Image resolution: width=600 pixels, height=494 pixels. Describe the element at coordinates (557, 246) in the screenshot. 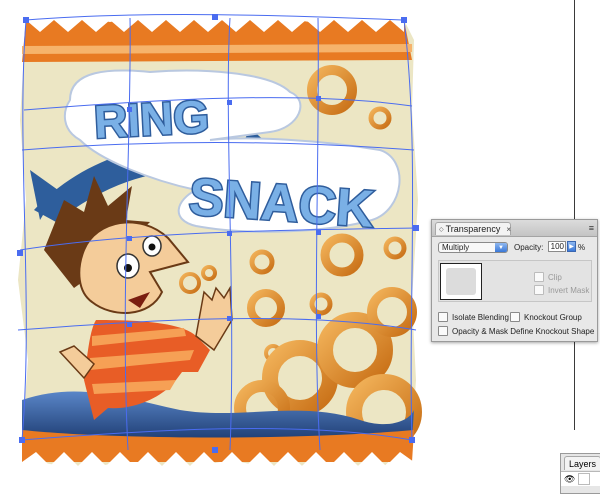

I see `opacity-input: 100` at that location.